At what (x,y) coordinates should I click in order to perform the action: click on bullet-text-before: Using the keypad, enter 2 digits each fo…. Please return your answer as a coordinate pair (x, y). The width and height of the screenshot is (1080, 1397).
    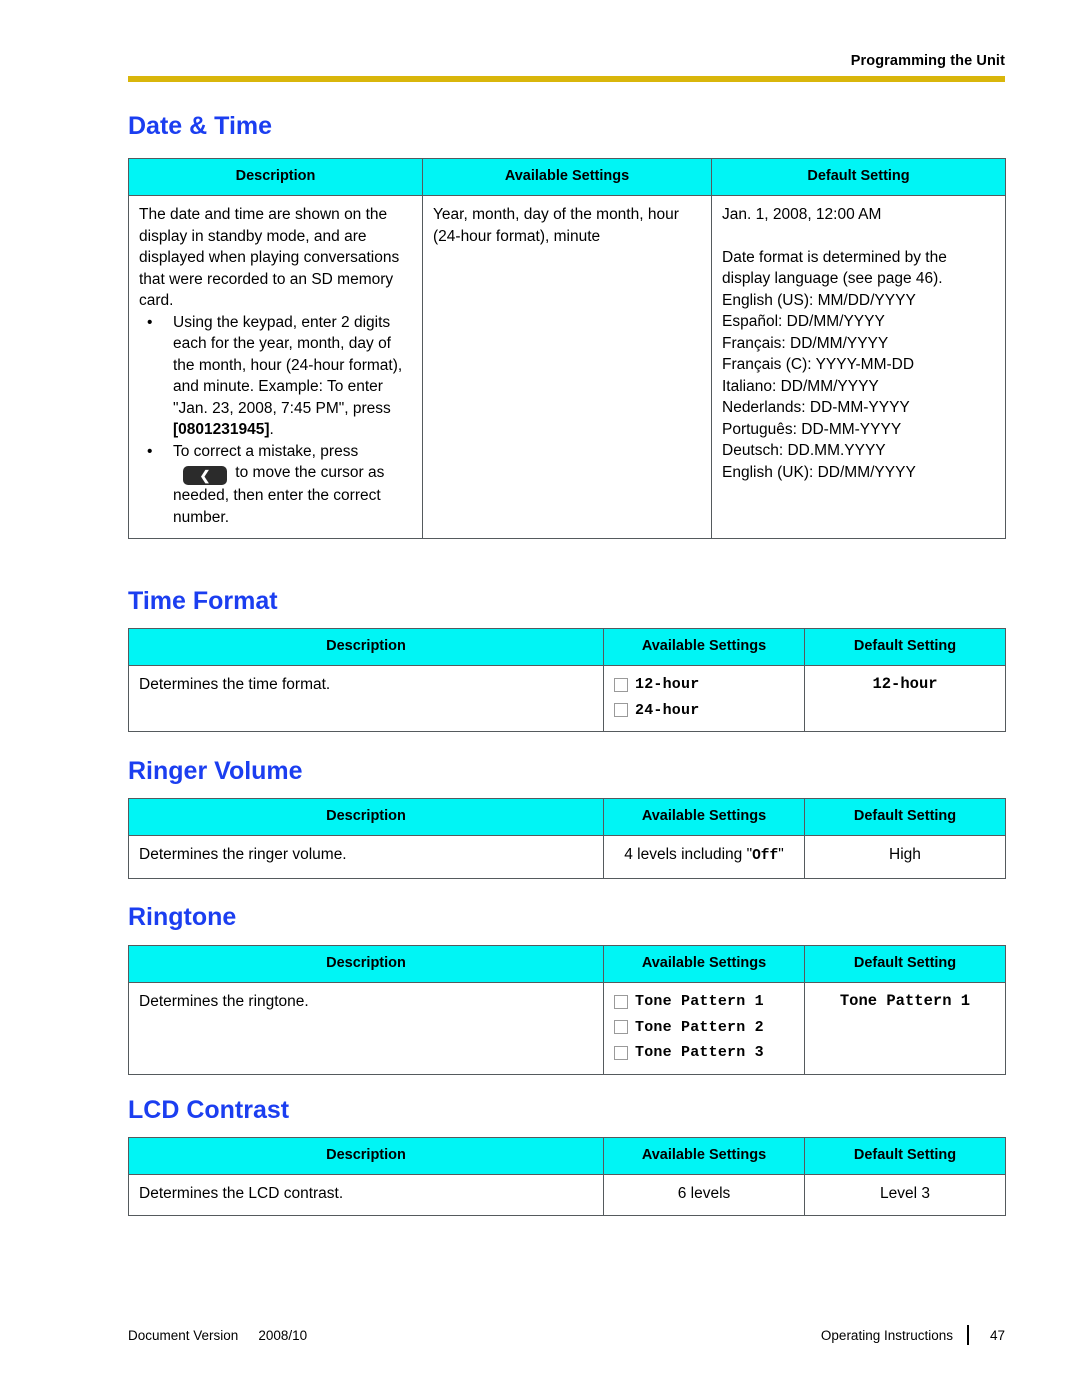
    Looking at the image, I should click on (288, 365).